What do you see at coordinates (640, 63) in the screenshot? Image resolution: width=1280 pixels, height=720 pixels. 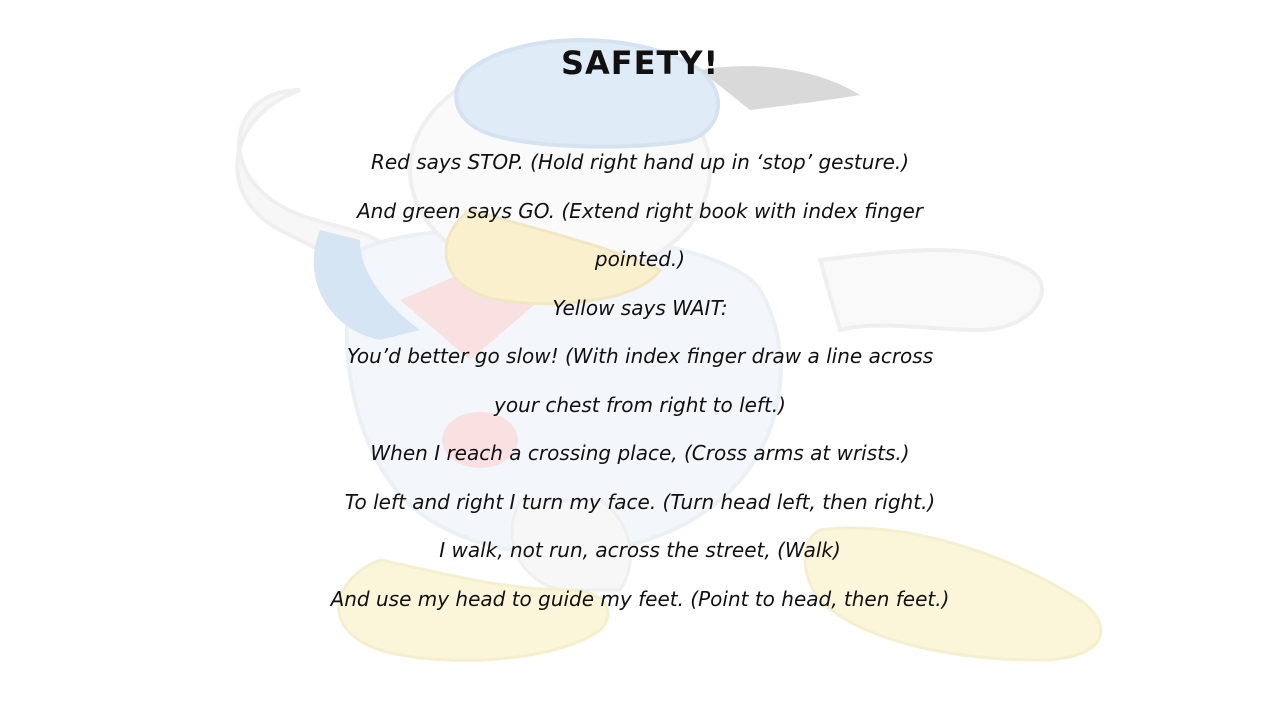 I see `slide-title: SAFETY!` at bounding box center [640, 63].